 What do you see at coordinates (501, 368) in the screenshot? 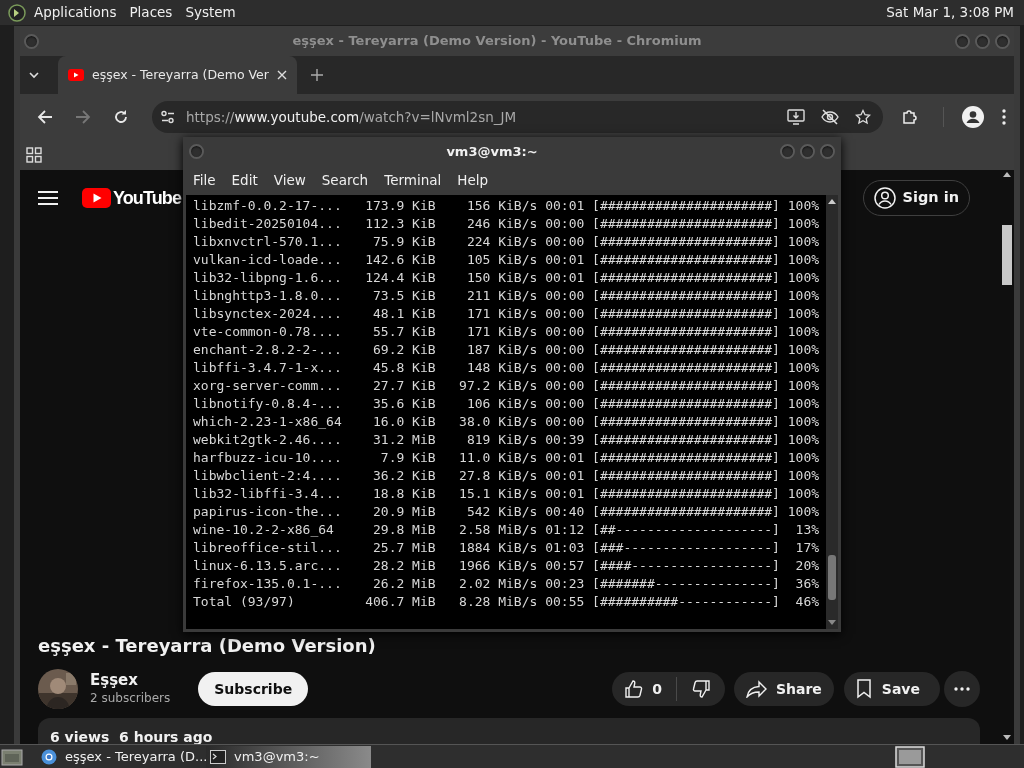
I see `speed-text: 148 KiB/s` at bounding box center [501, 368].